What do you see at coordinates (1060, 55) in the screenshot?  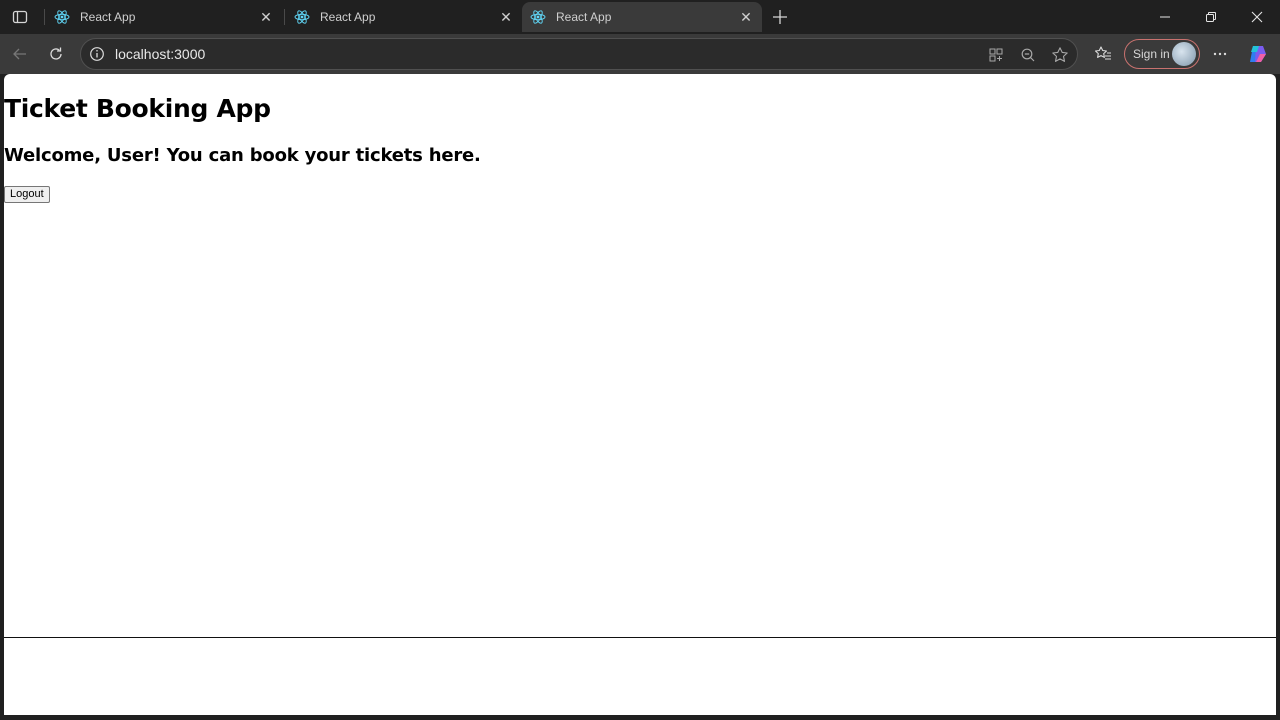 I see `favorite-star-icon` at bounding box center [1060, 55].